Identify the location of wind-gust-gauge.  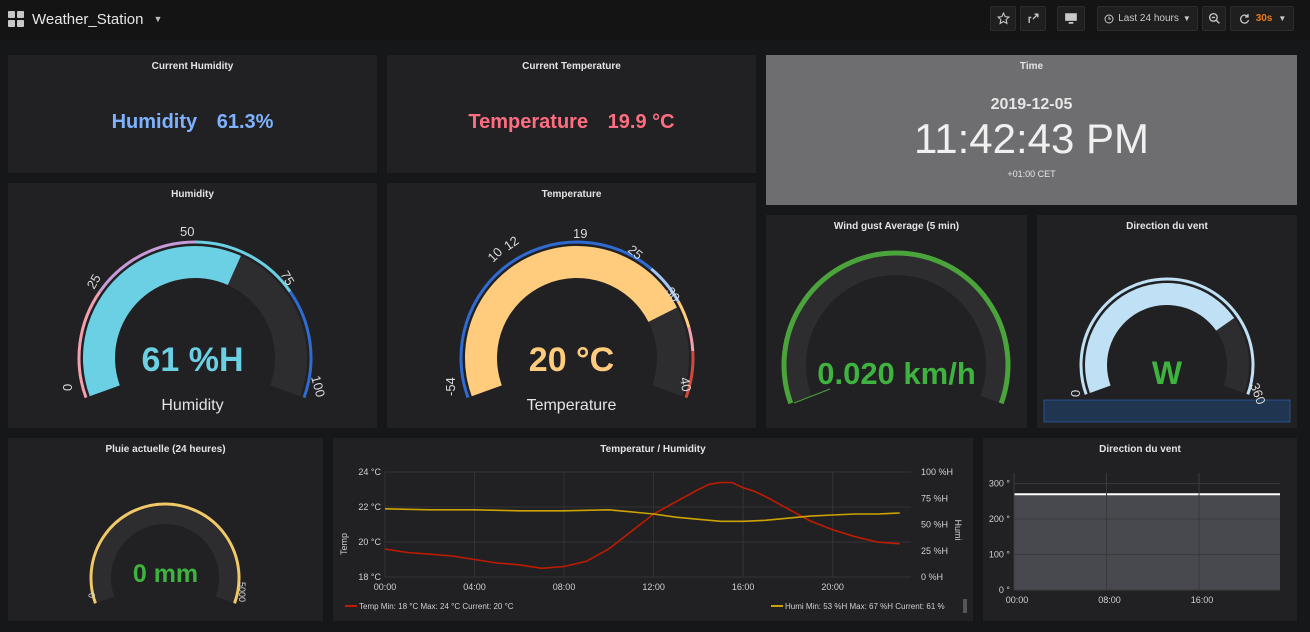
(896, 327).